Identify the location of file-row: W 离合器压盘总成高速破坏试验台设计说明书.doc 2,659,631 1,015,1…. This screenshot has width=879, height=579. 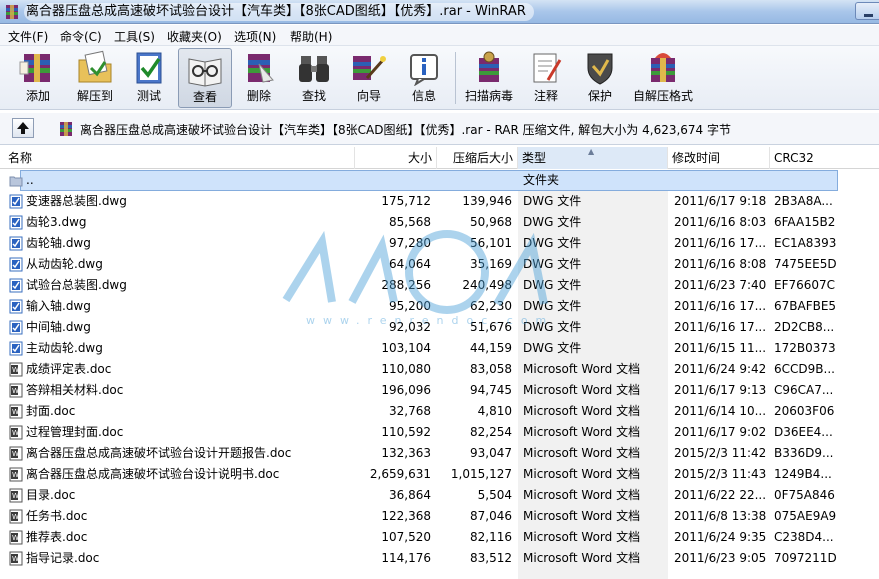
(439, 474).